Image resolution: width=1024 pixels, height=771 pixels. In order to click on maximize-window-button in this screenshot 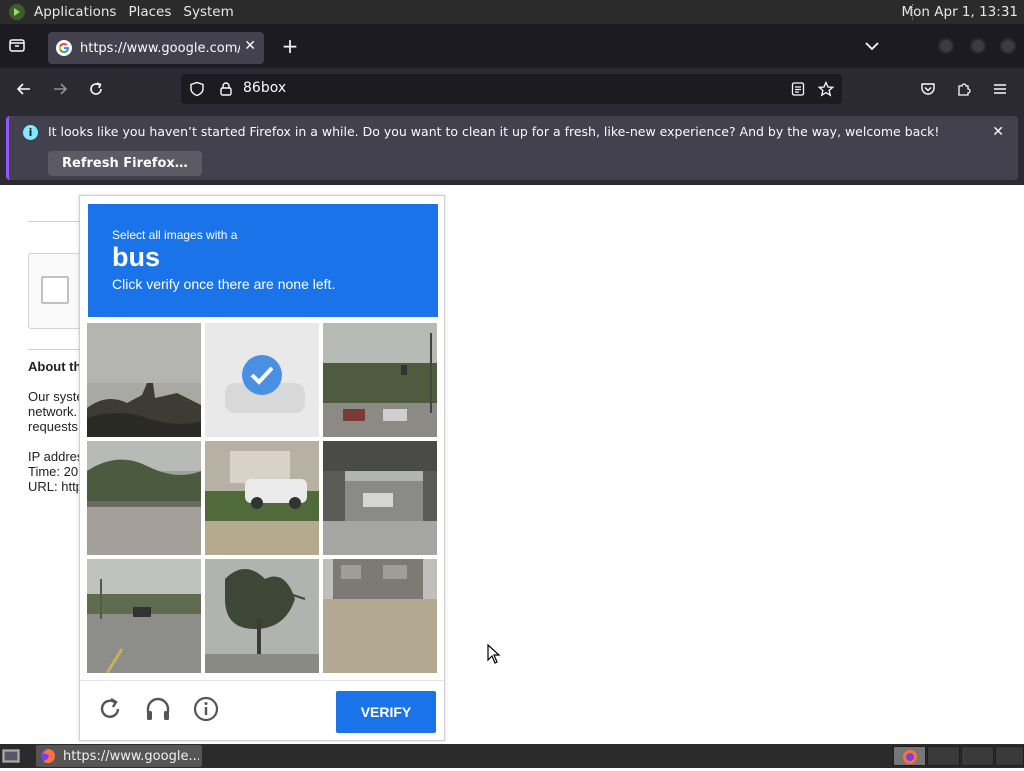, I will do `click(978, 46)`.